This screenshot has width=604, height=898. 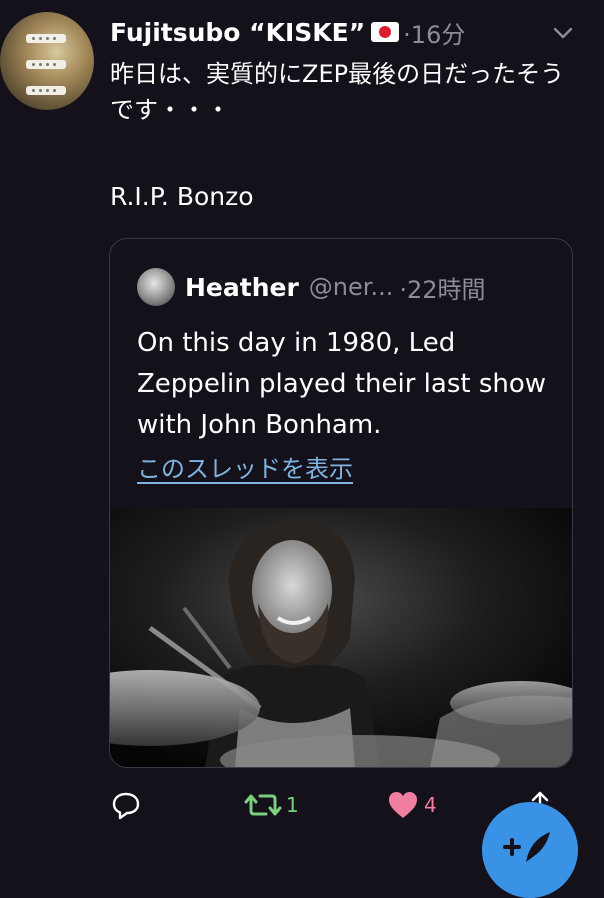 What do you see at coordinates (430, 805) in the screenshot?
I see `like-count: 4` at bounding box center [430, 805].